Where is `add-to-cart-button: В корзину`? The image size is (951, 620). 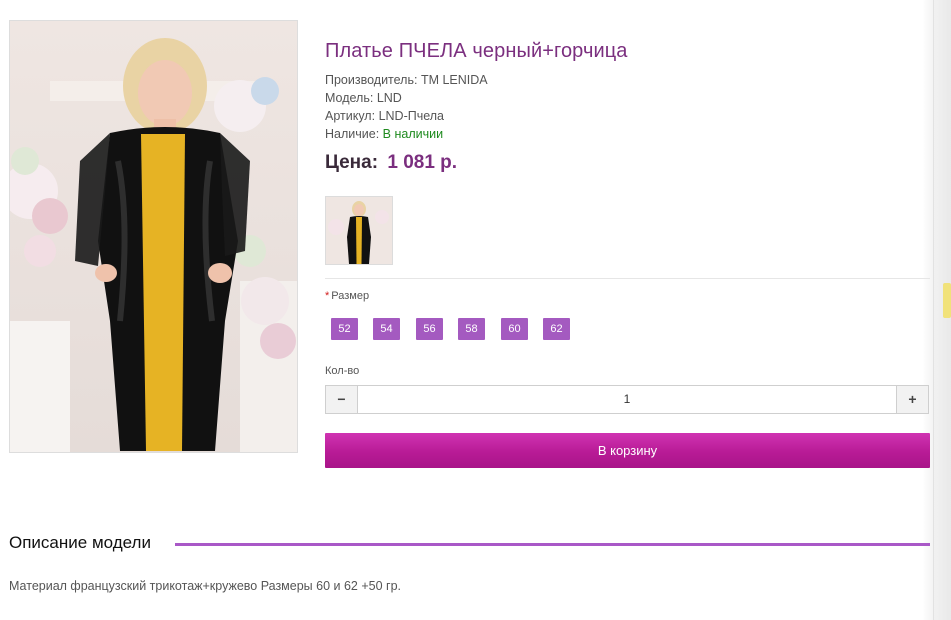
add-to-cart-button: В корзину is located at coordinates (627, 450).